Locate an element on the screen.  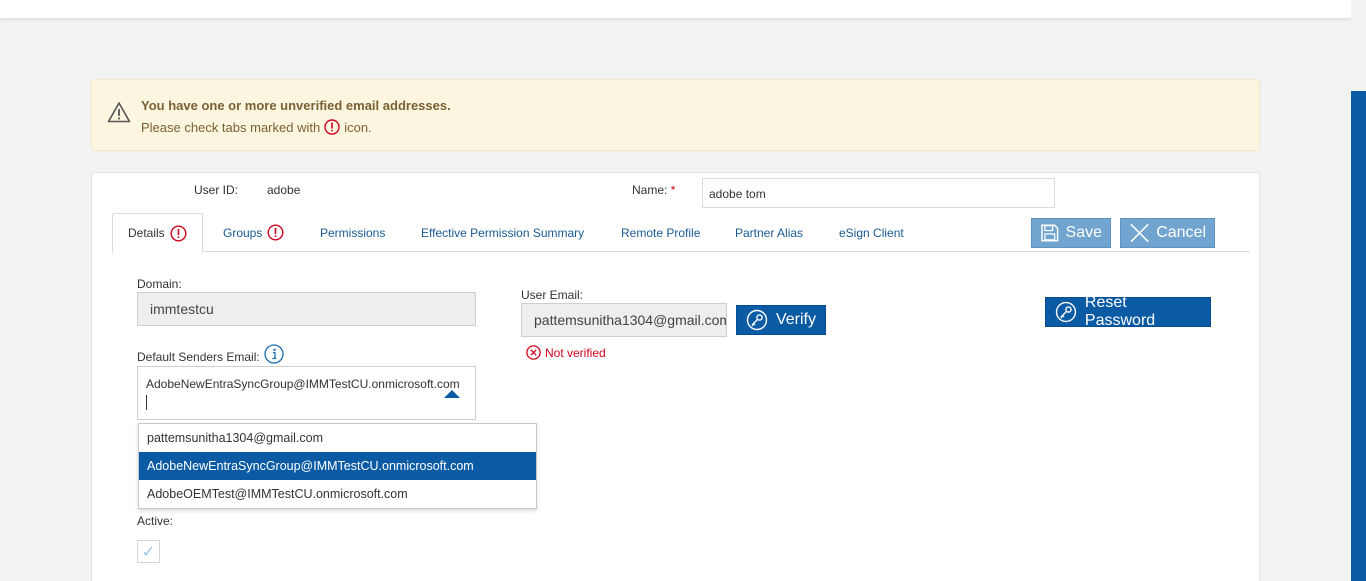
save-button: Save is located at coordinates (1071, 233).